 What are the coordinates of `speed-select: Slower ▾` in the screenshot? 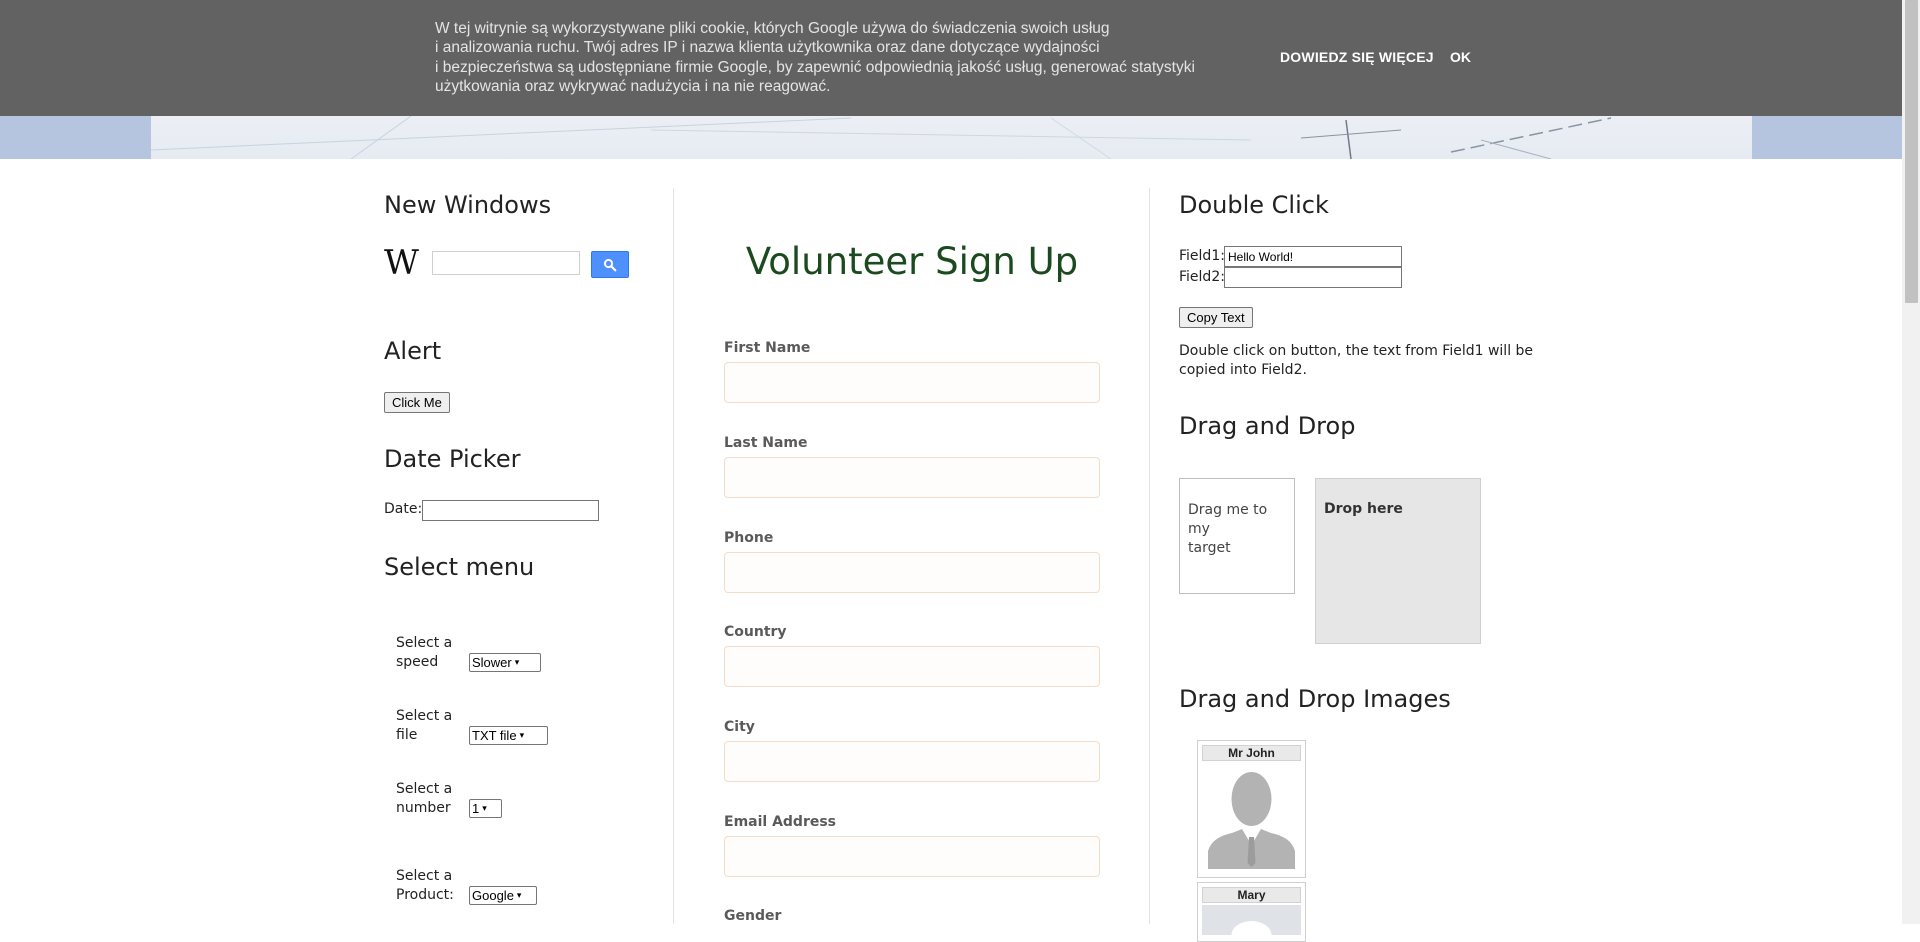 It's located at (505, 662).